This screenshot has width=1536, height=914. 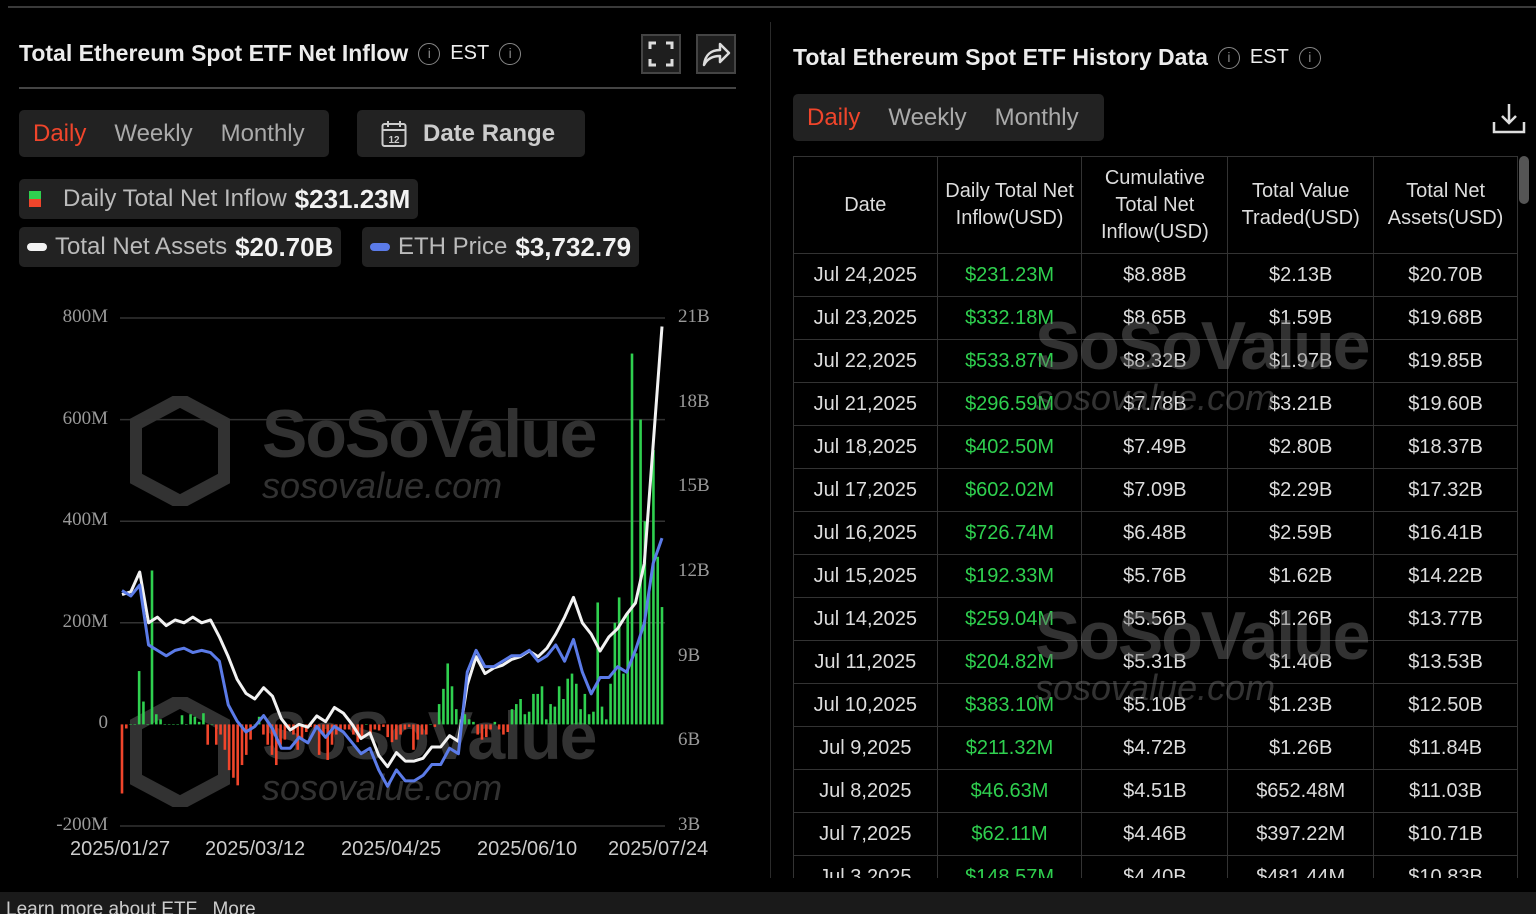 I want to click on table-cell: $3.21B, so click(x=1301, y=404).